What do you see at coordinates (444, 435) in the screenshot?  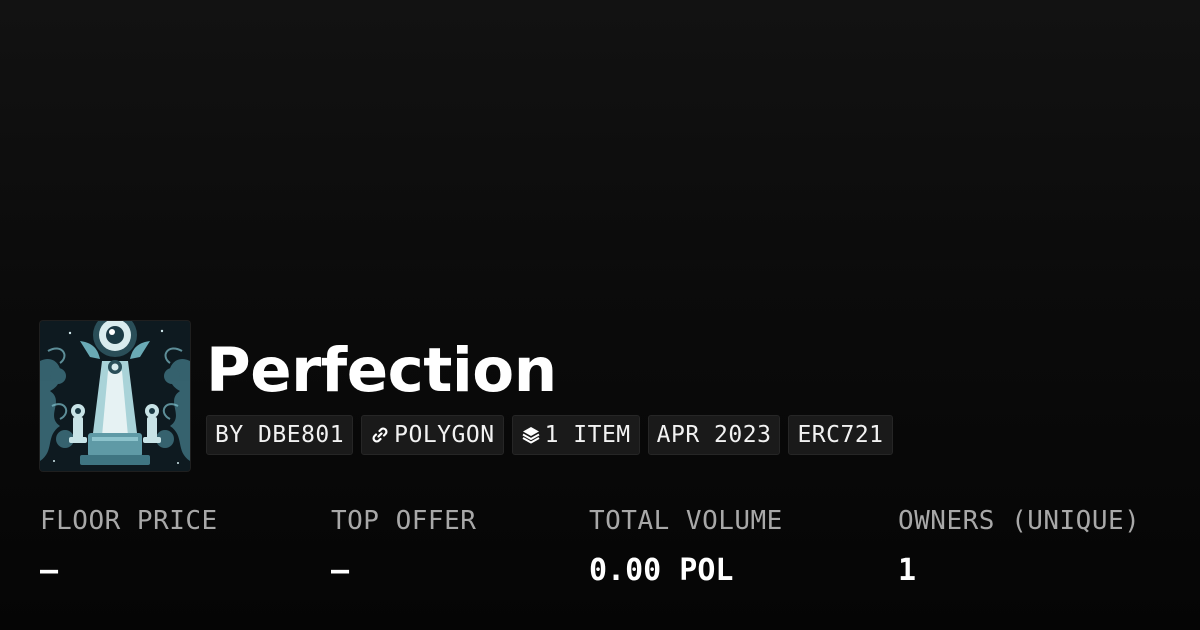 I see `chain-label: POLYGON` at bounding box center [444, 435].